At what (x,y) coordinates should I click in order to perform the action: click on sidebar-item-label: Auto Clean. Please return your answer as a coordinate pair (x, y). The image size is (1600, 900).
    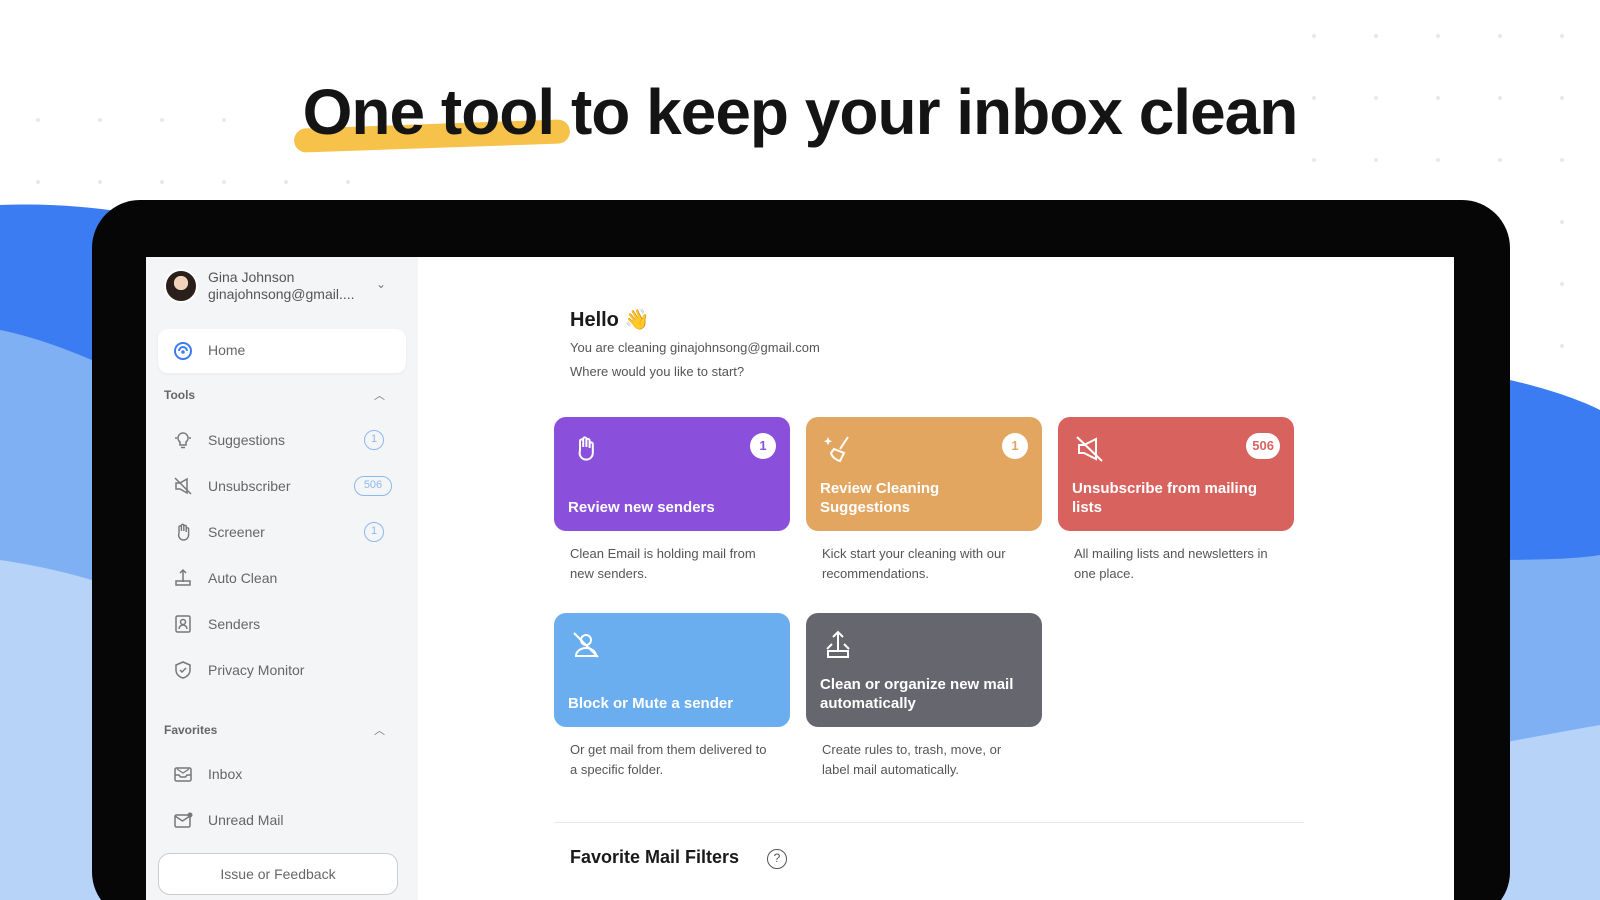
    Looking at the image, I should click on (243, 578).